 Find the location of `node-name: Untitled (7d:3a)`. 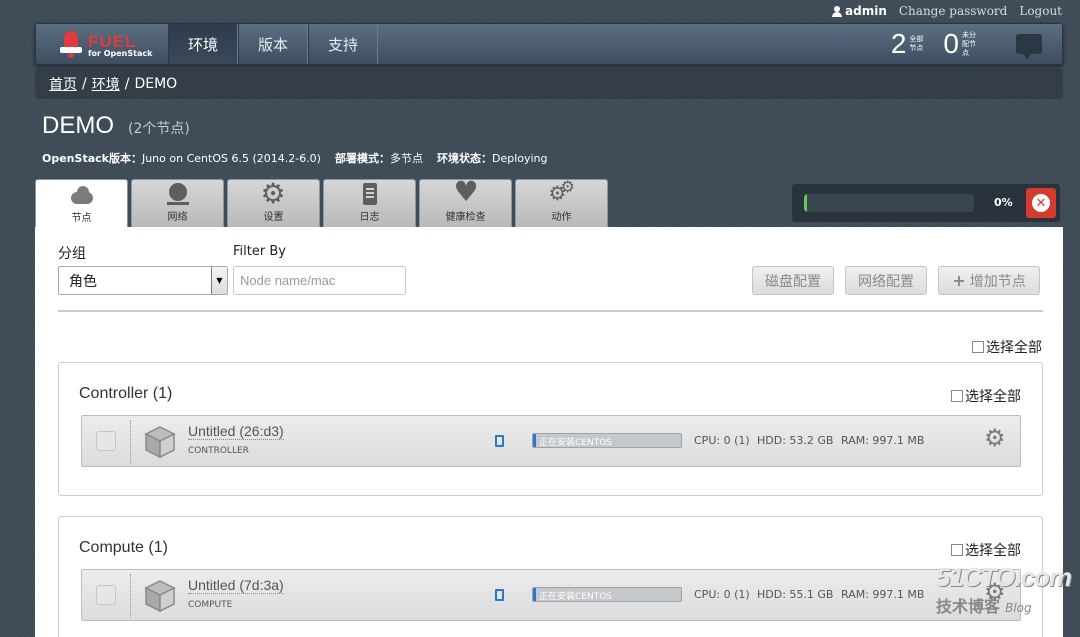

node-name: Untitled (7d:3a) is located at coordinates (236, 585).